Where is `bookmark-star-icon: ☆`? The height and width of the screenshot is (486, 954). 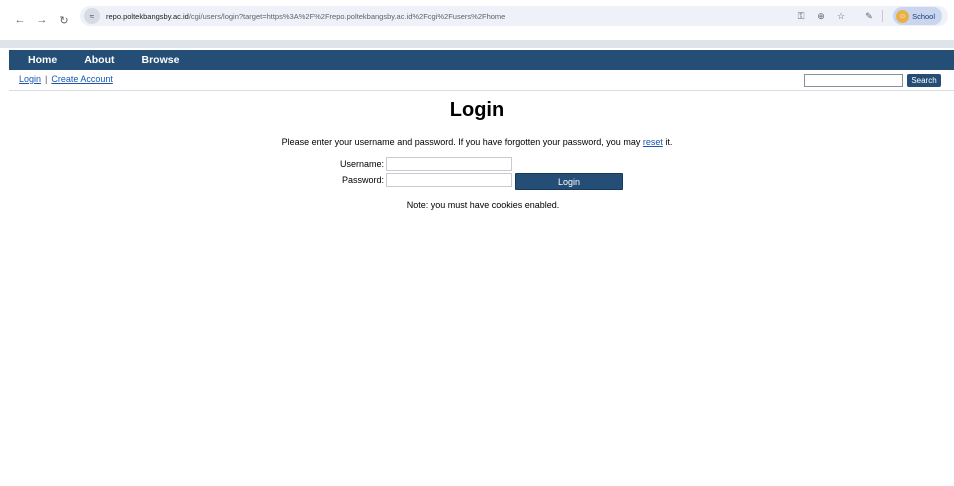
bookmark-star-icon: ☆ is located at coordinates (841, 16).